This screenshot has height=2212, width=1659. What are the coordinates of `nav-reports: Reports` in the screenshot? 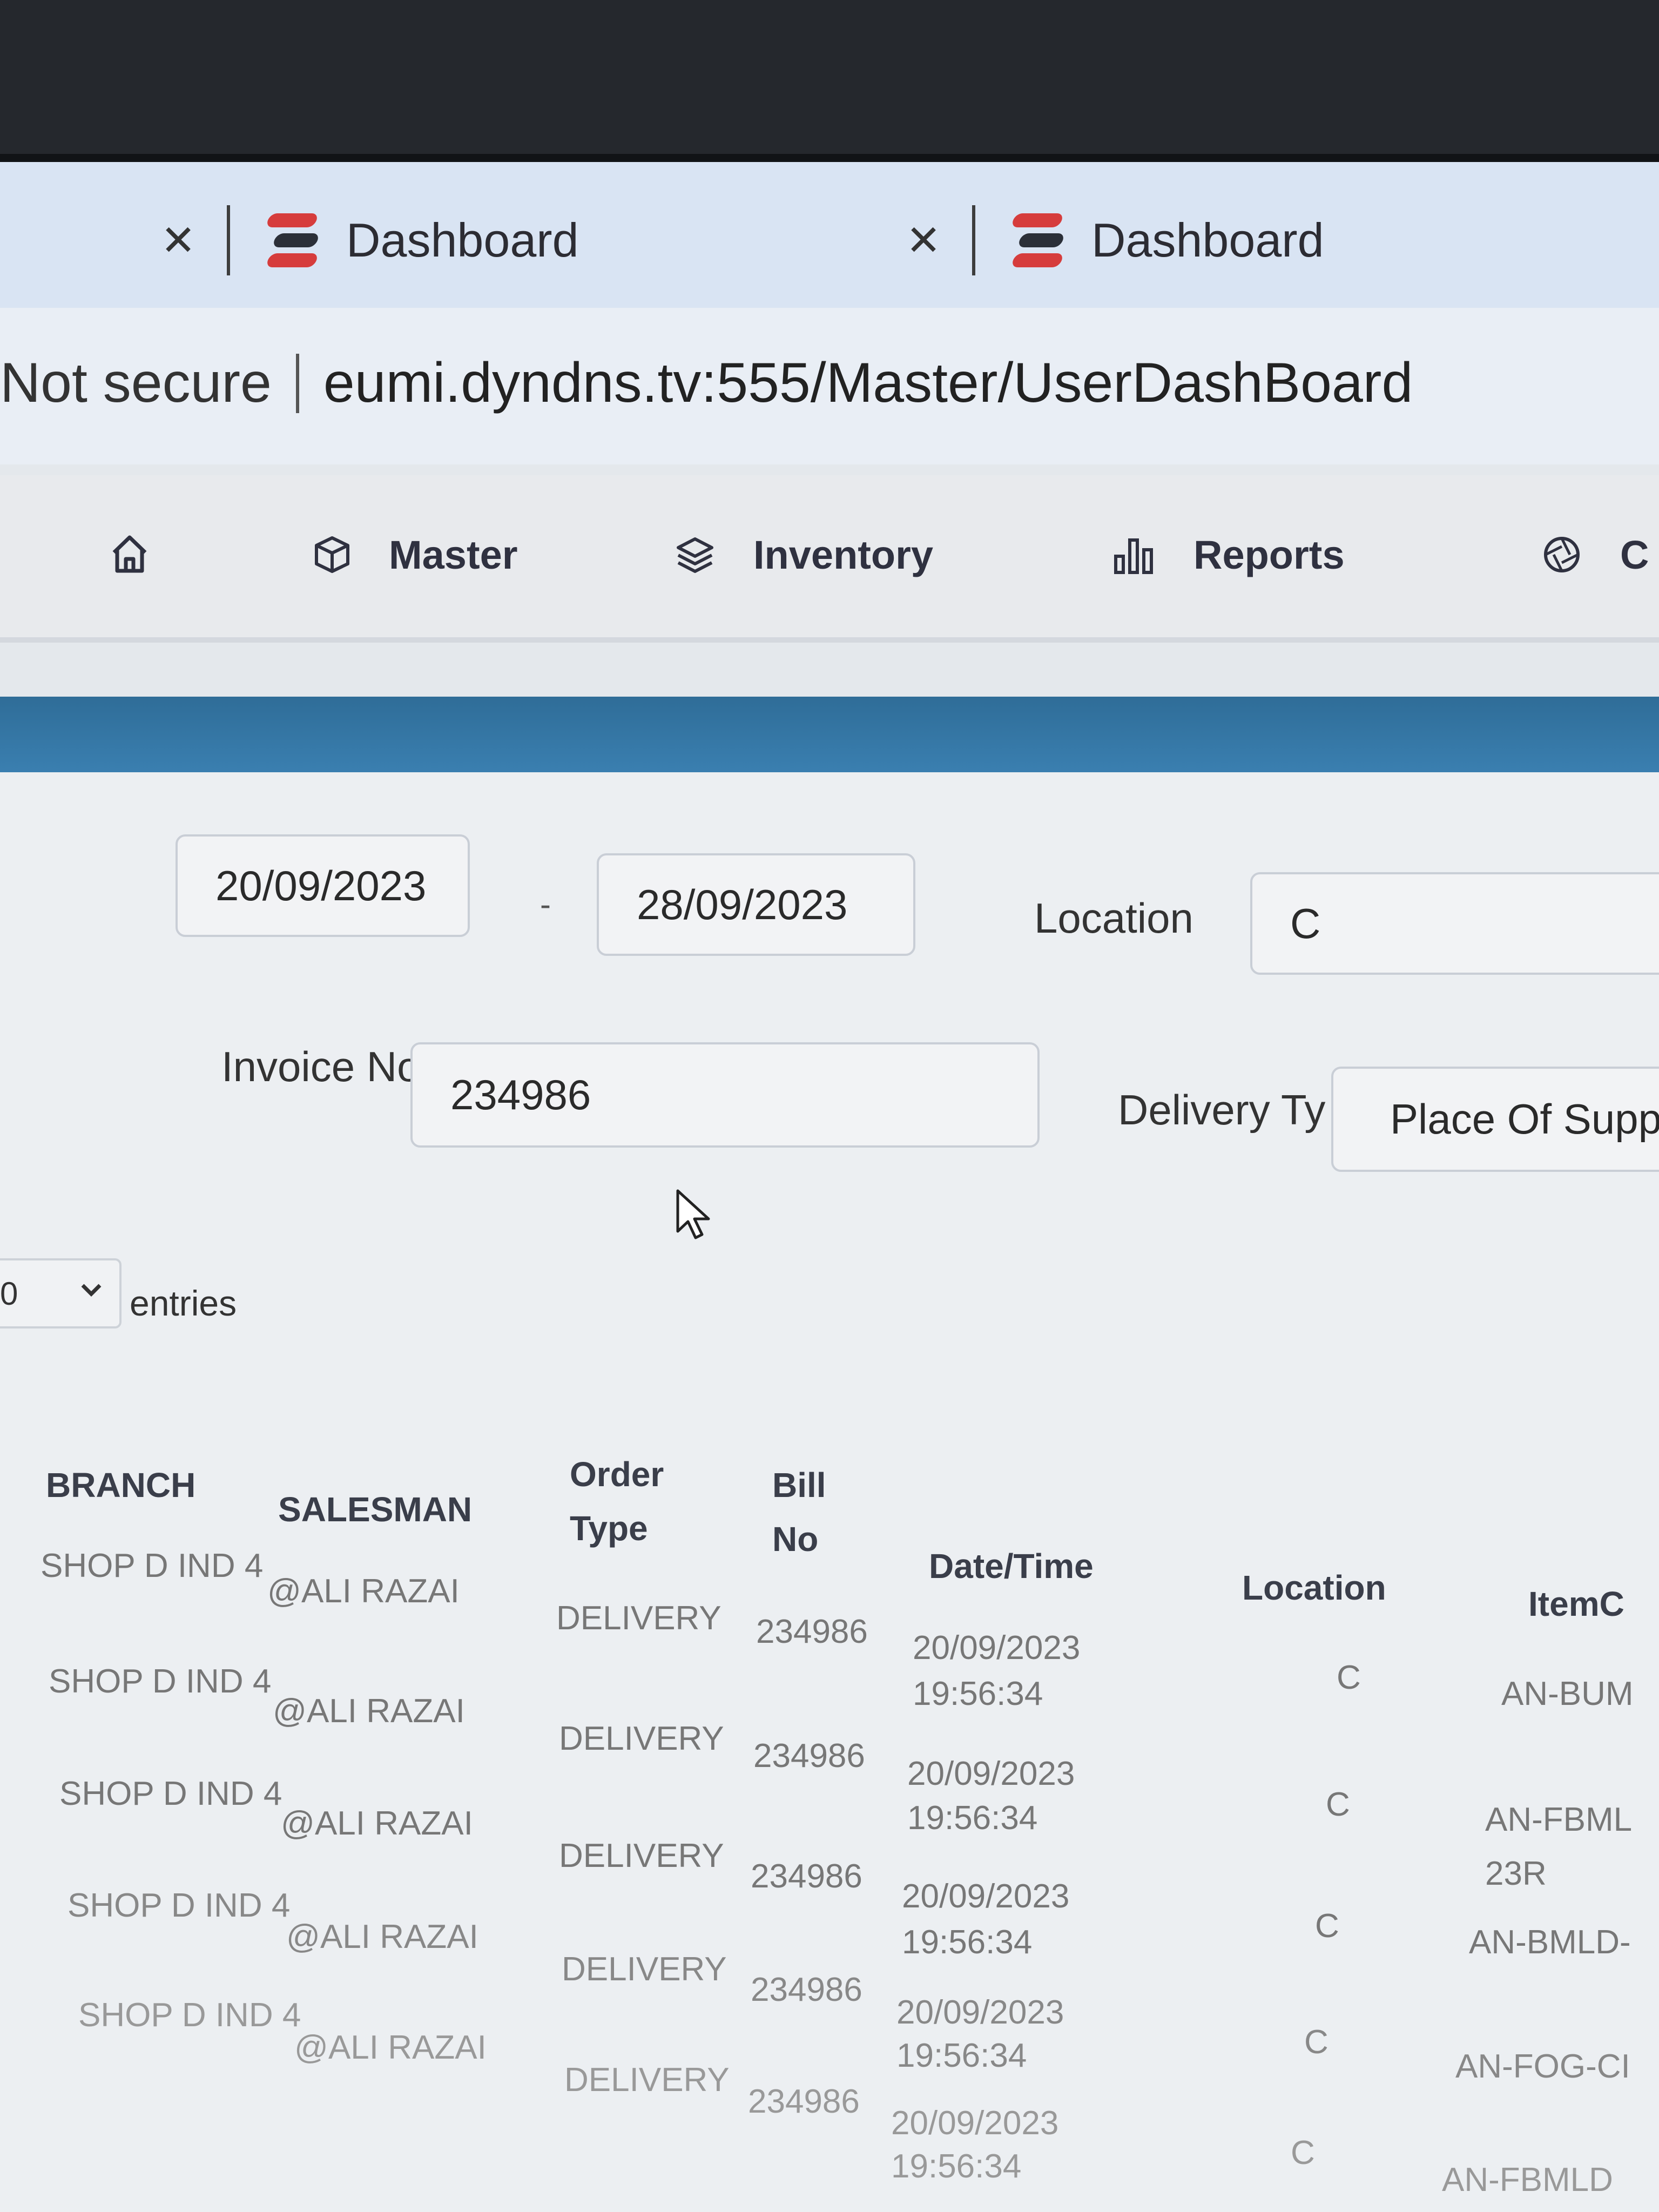 It's located at (1228, 555).